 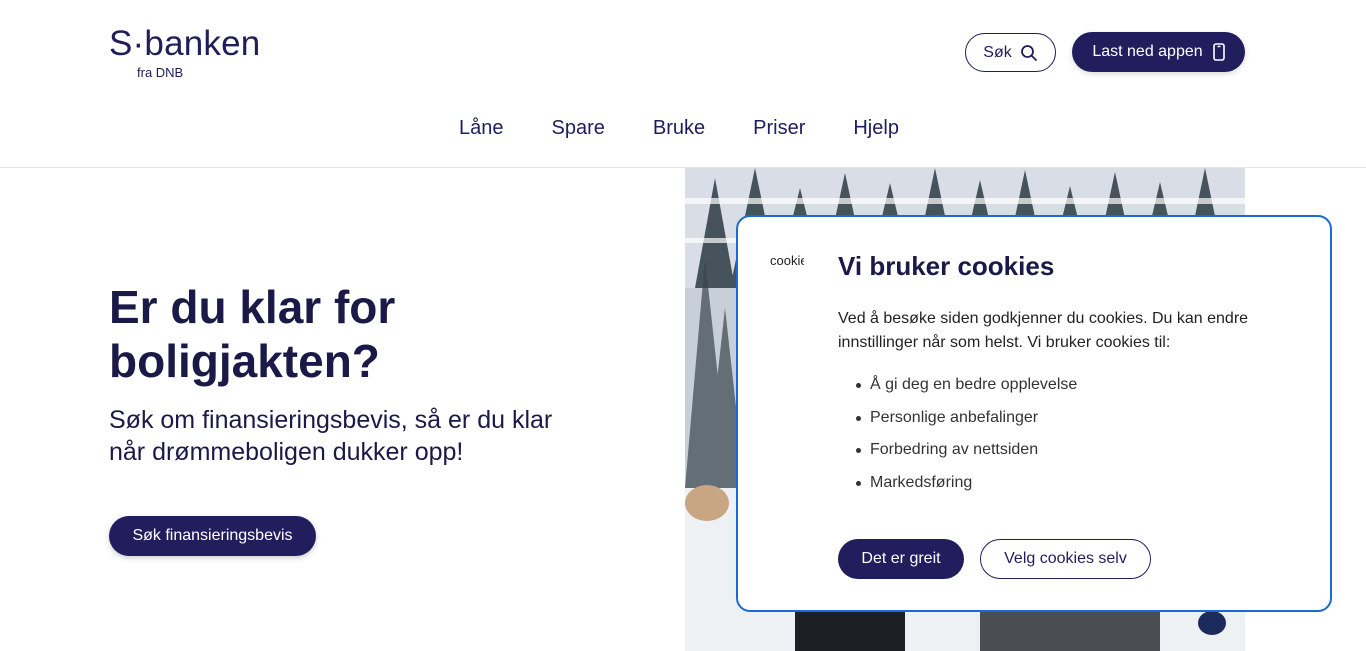 What do you see at coordinates (1028, 52) in the screenshot?
I see `search-icon` at bounding box center [1028, 52].